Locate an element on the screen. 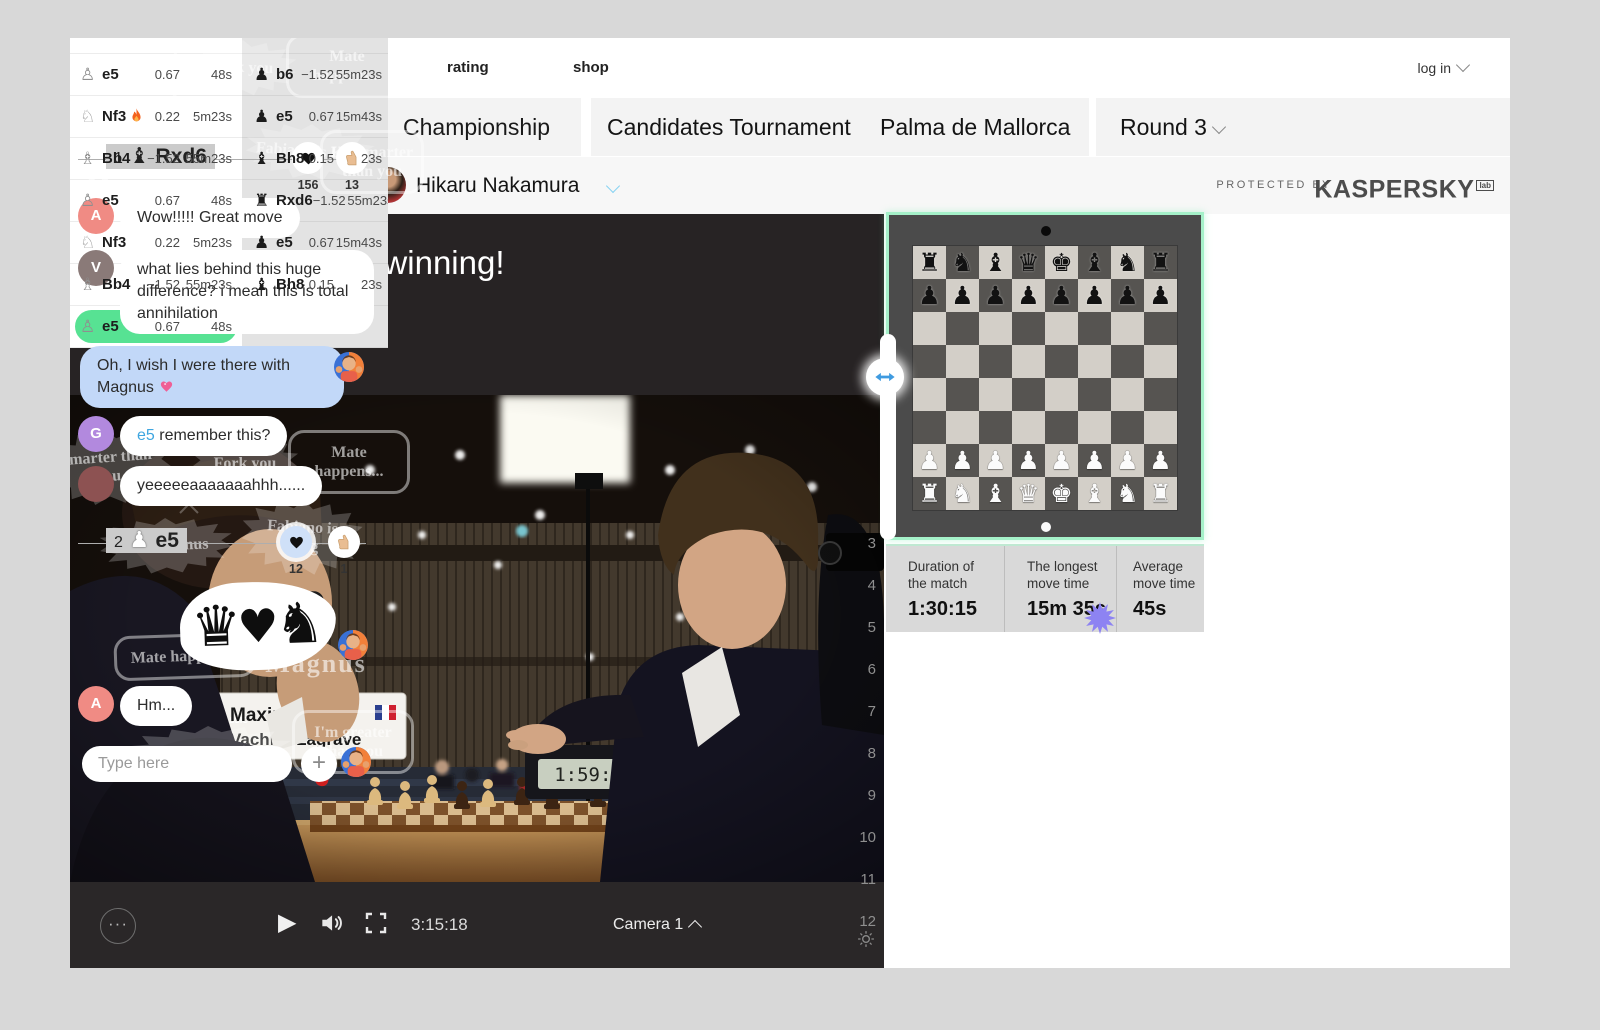 The width and height of the screenshot is (1600, 1030). nav-item-shop: shop is located at coordinates (591, 68).